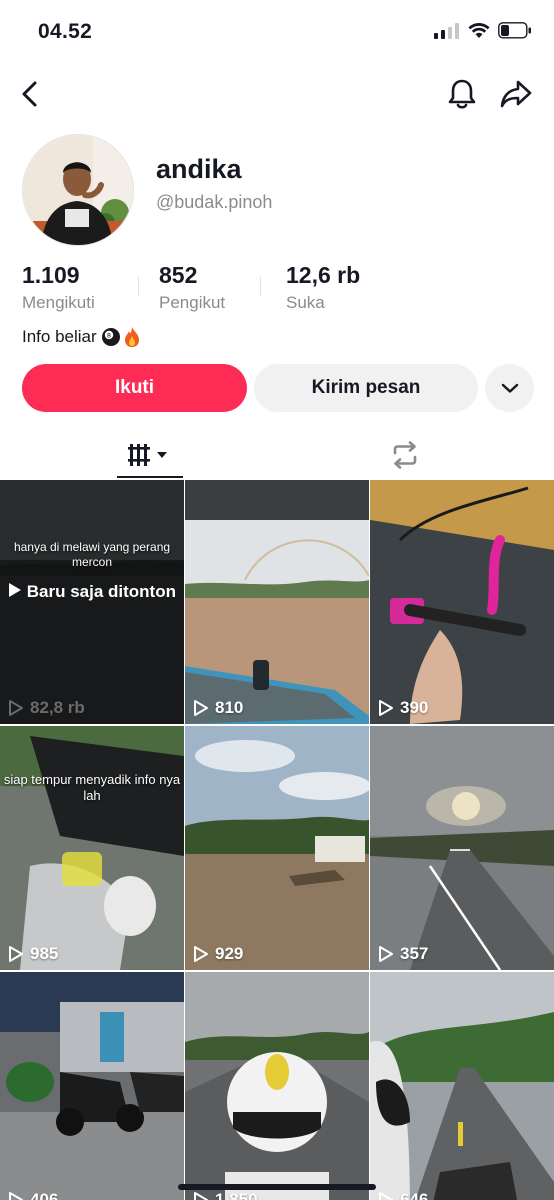 The width and height of the screenshot is (554, 1200). I want to click on bell-icon, so click(462, 94).